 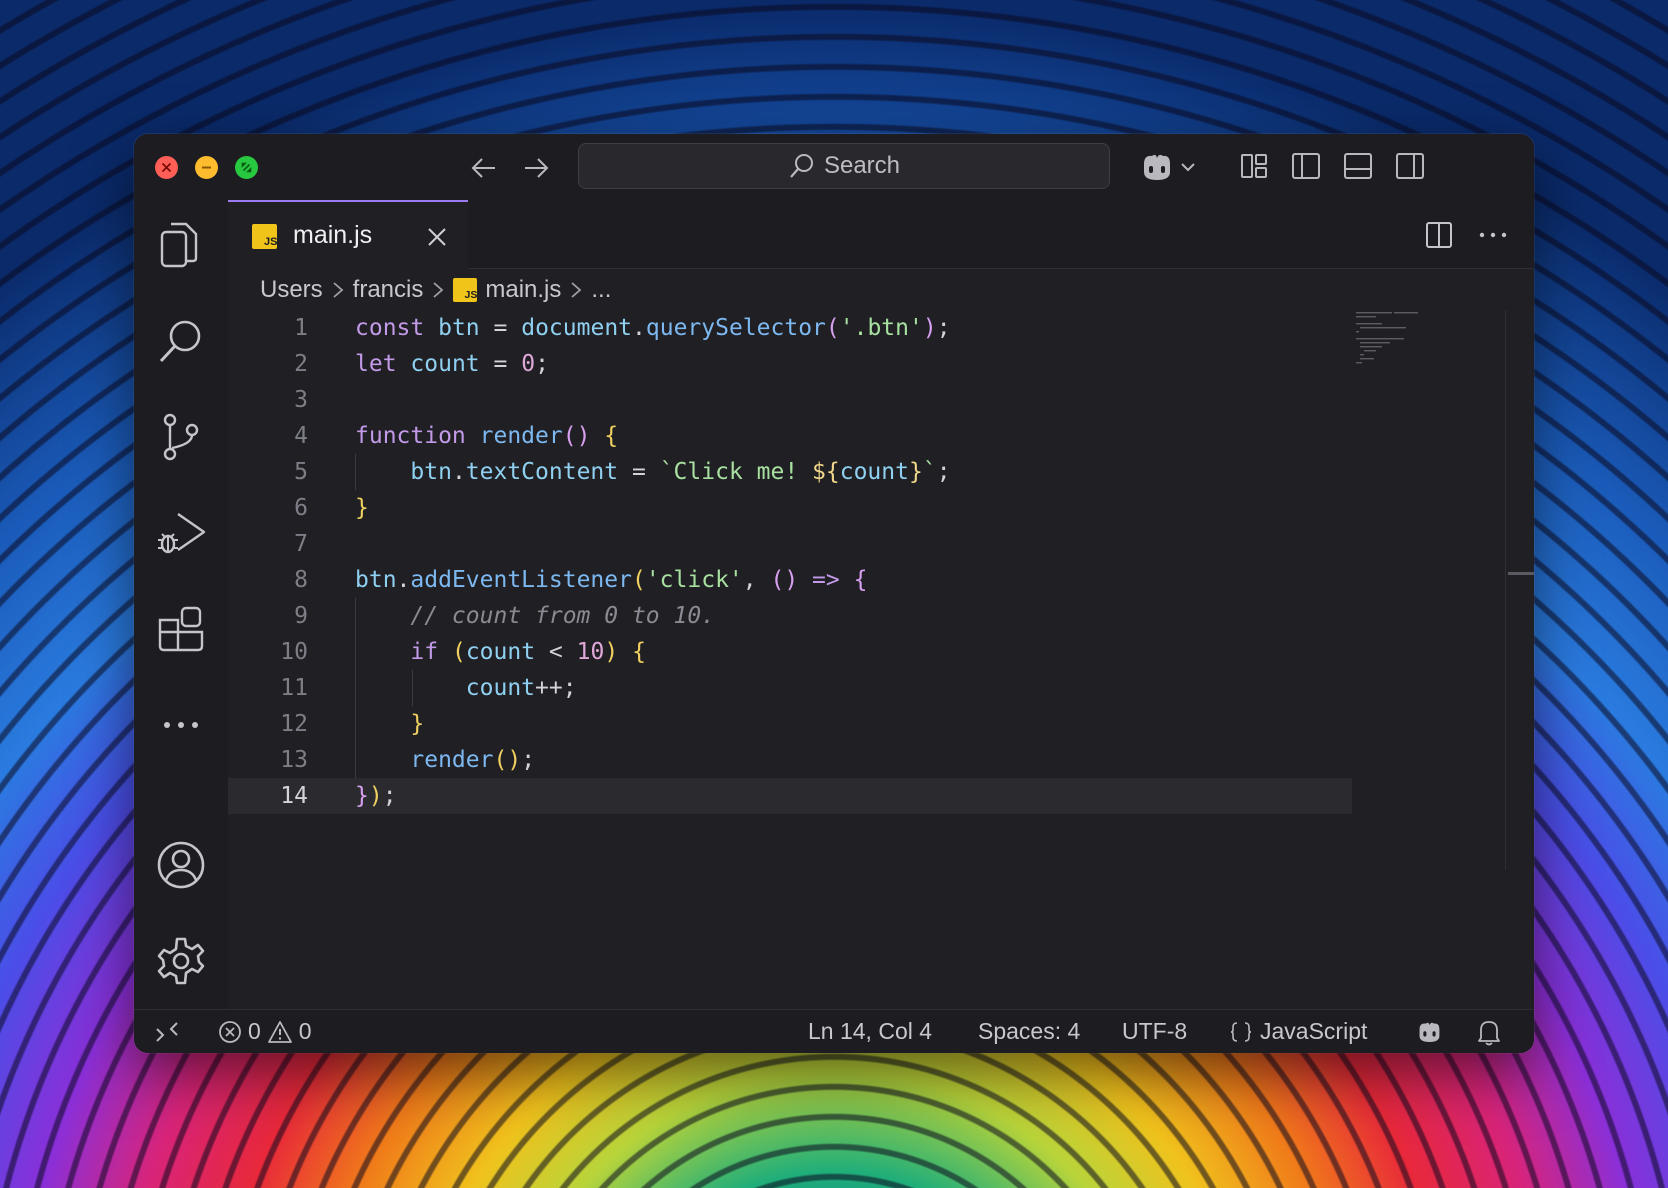 I want to click on braces-icon, so click(x=1241, y=1031).